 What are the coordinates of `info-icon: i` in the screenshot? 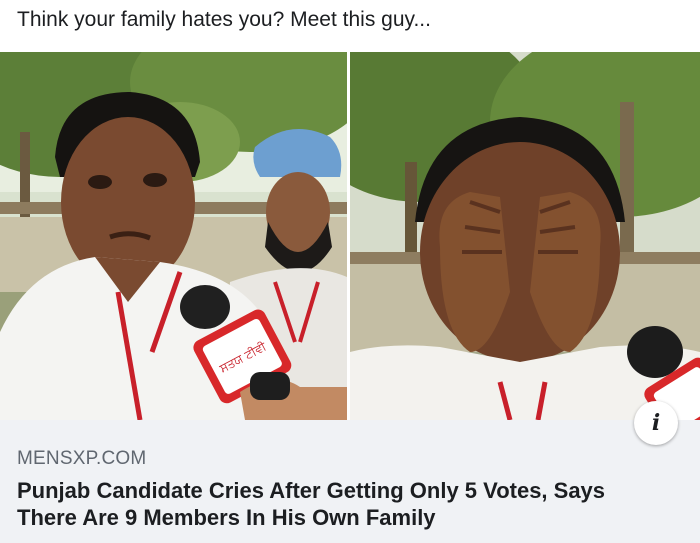 It's located at (656, 423).